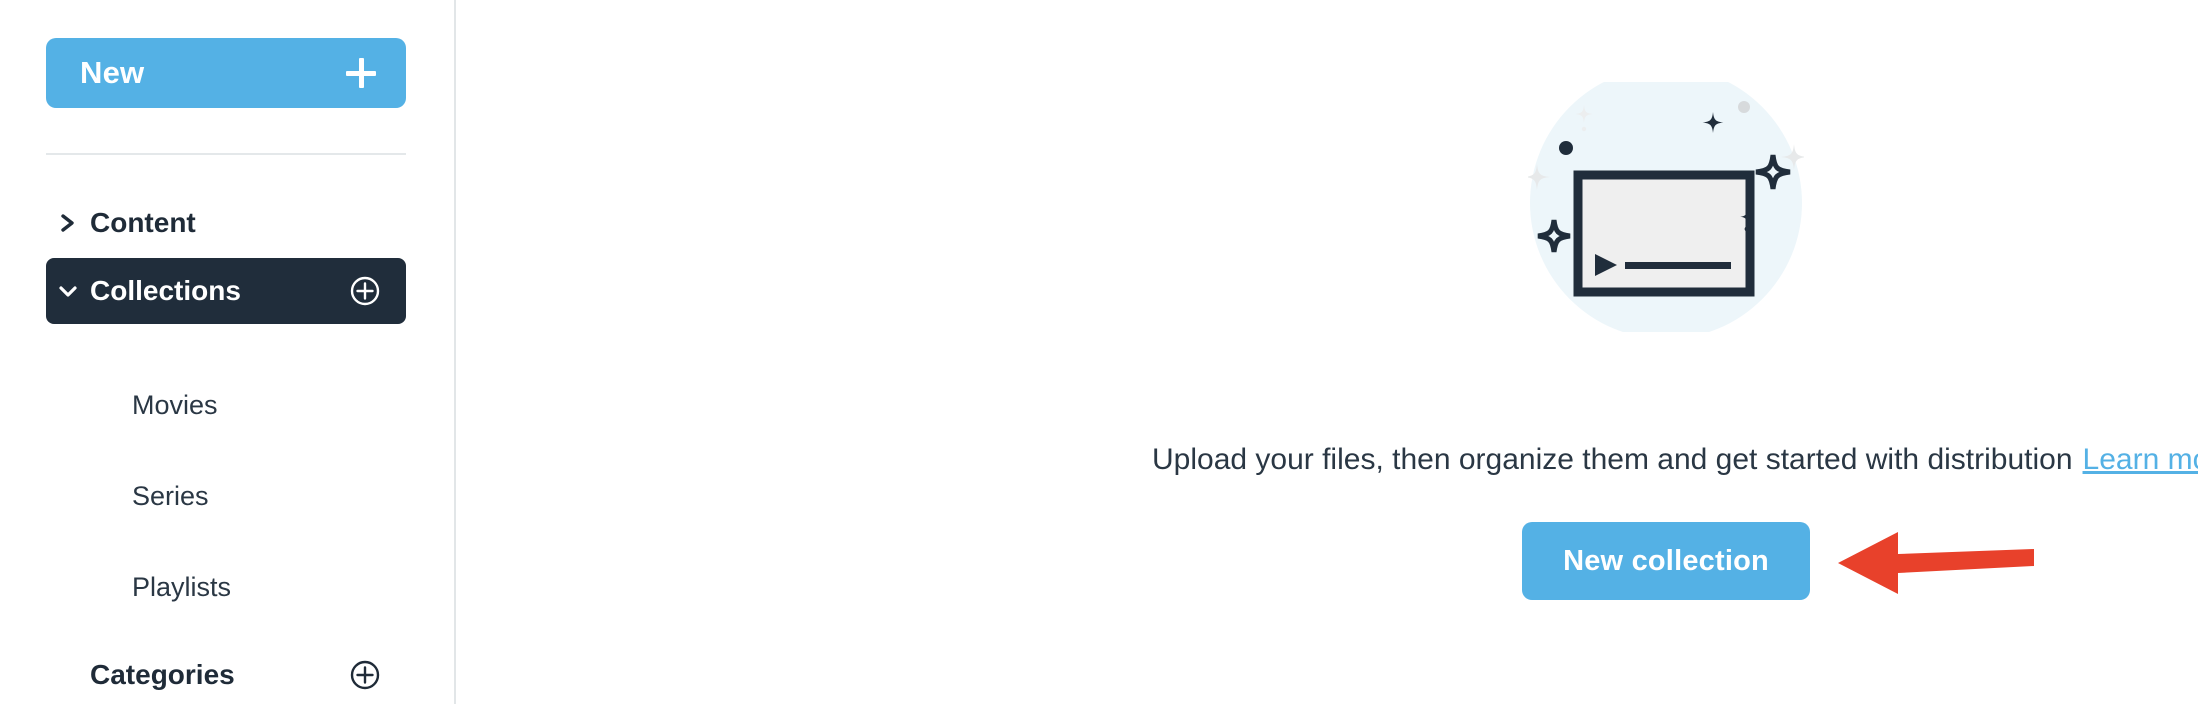 Image resolution: width=2198 pixels, height=704 pixels. What do you see at coordinates (1666, 561) in the screenshot?
I see `new-collection-button: New collection` at bounding box center [1666, 561].